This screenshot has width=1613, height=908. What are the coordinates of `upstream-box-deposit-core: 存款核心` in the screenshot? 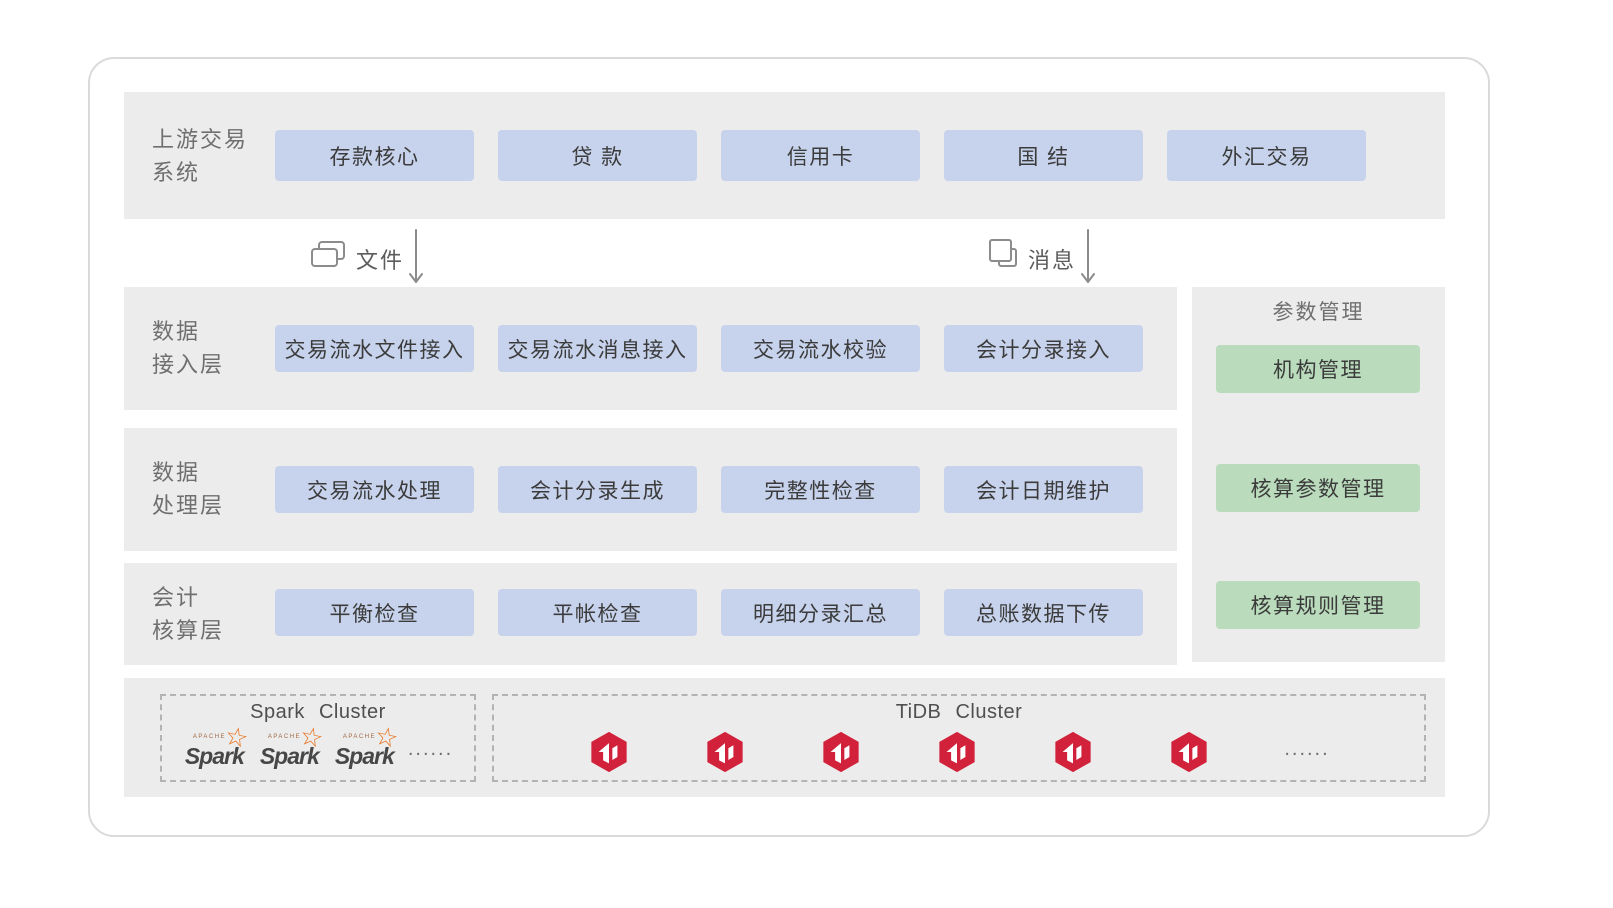 It's located at (374, 155).